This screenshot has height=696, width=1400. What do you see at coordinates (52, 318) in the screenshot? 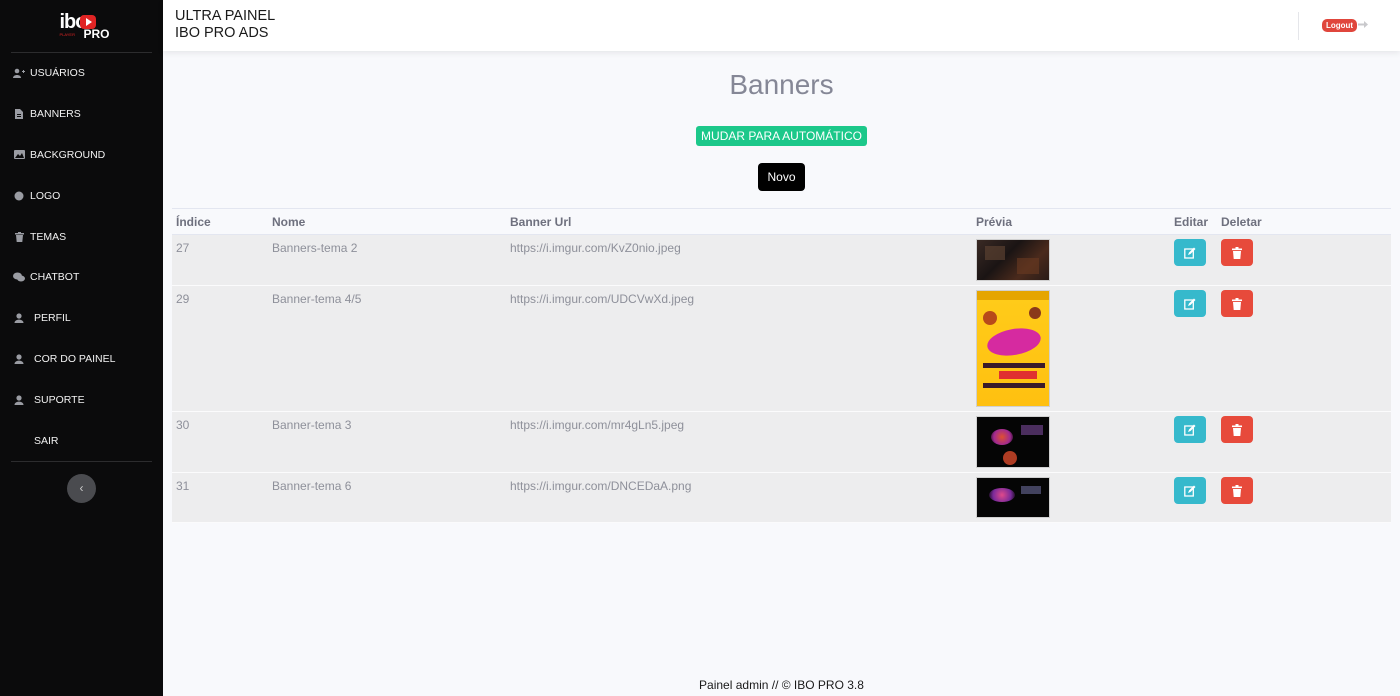
I see `sidebar-item-label: PERFIL` at bounding box center [52, 318].